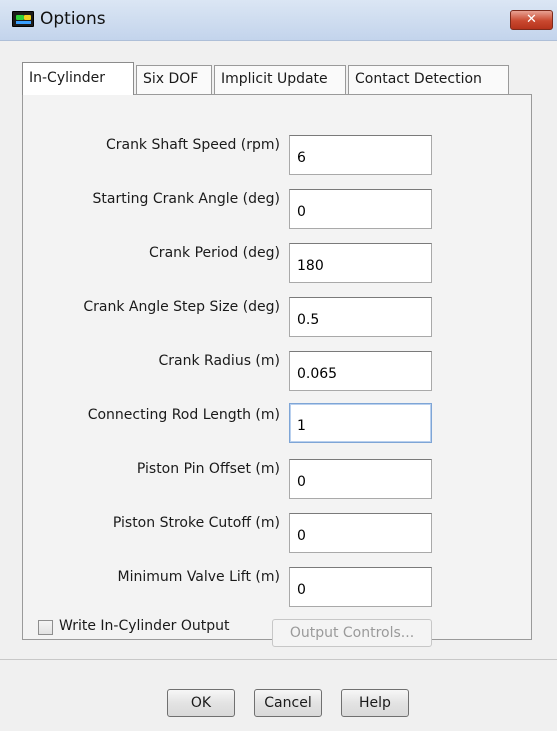 This screenshot has height=731, width=557. Describe the element at coordinates (183, 415) in the screenshot. I see `connecting-rod-length-label: Connecting Rod Length (m)` at that location.